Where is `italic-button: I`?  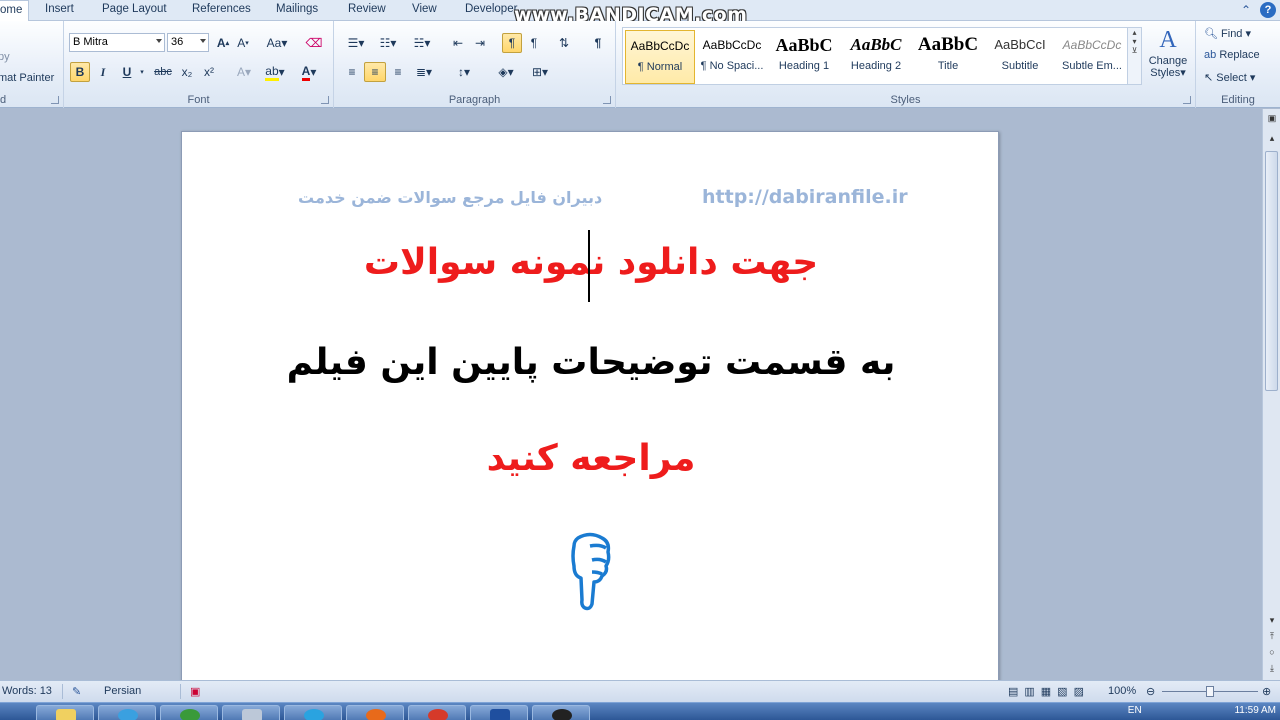
italic-button: I is located at coordinates (103, 72).